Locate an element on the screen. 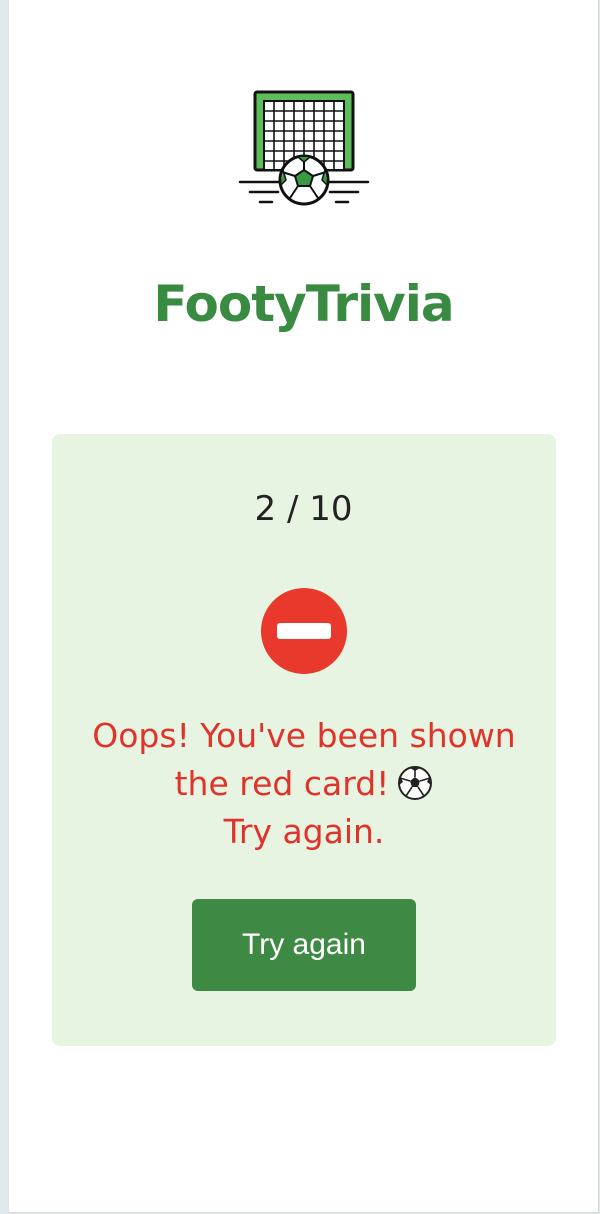 The image size is (600, 1214). stop-icon is located at coordinates (304, 631).